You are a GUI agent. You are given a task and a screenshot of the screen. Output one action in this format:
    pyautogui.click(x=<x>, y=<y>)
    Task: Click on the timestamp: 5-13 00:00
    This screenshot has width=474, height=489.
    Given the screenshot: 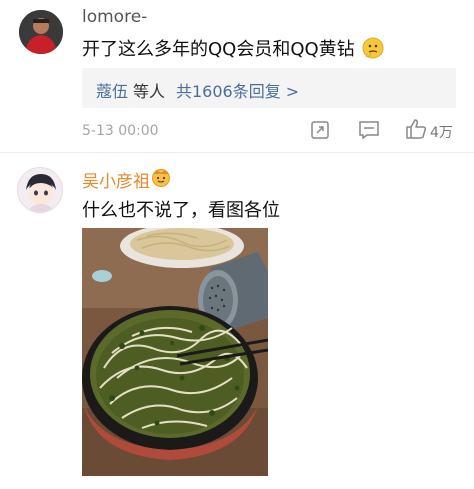 What is the action you would take?
    pyautogui.click(x=120, y=131)
    